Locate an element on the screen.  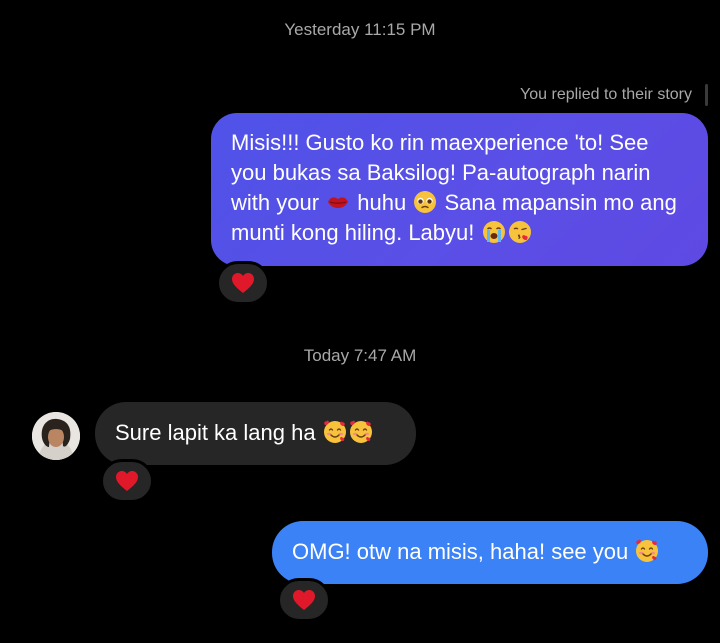
profile-photo is located at coordinates (56, 436).